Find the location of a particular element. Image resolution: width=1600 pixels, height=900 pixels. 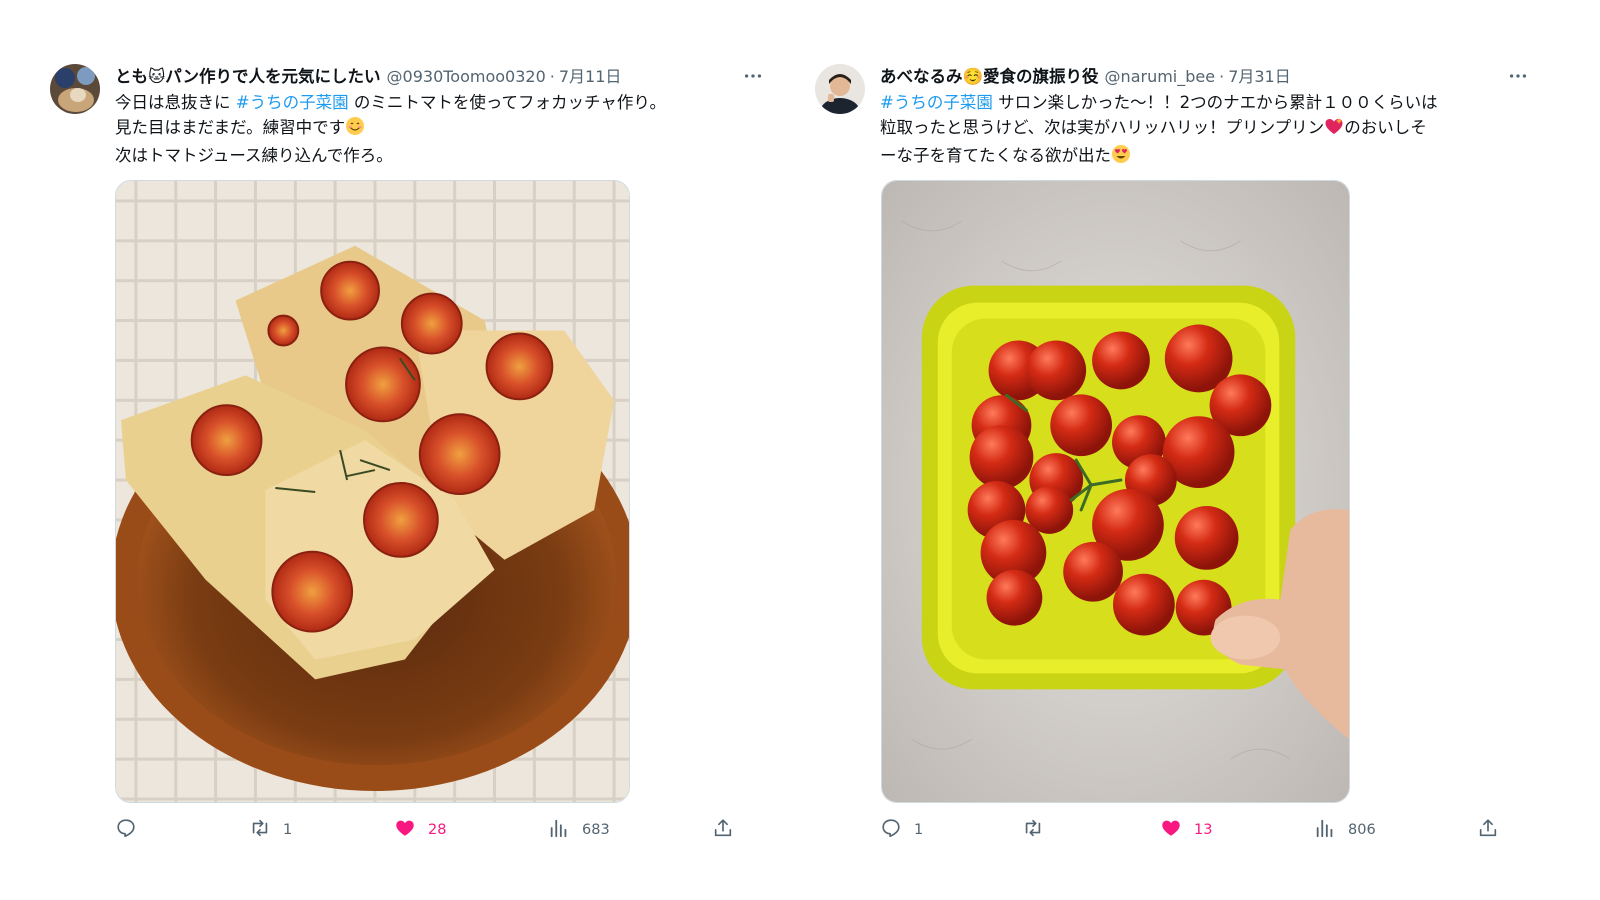

tweet-date: 7月31日 is located at coordinates (1259, 77).